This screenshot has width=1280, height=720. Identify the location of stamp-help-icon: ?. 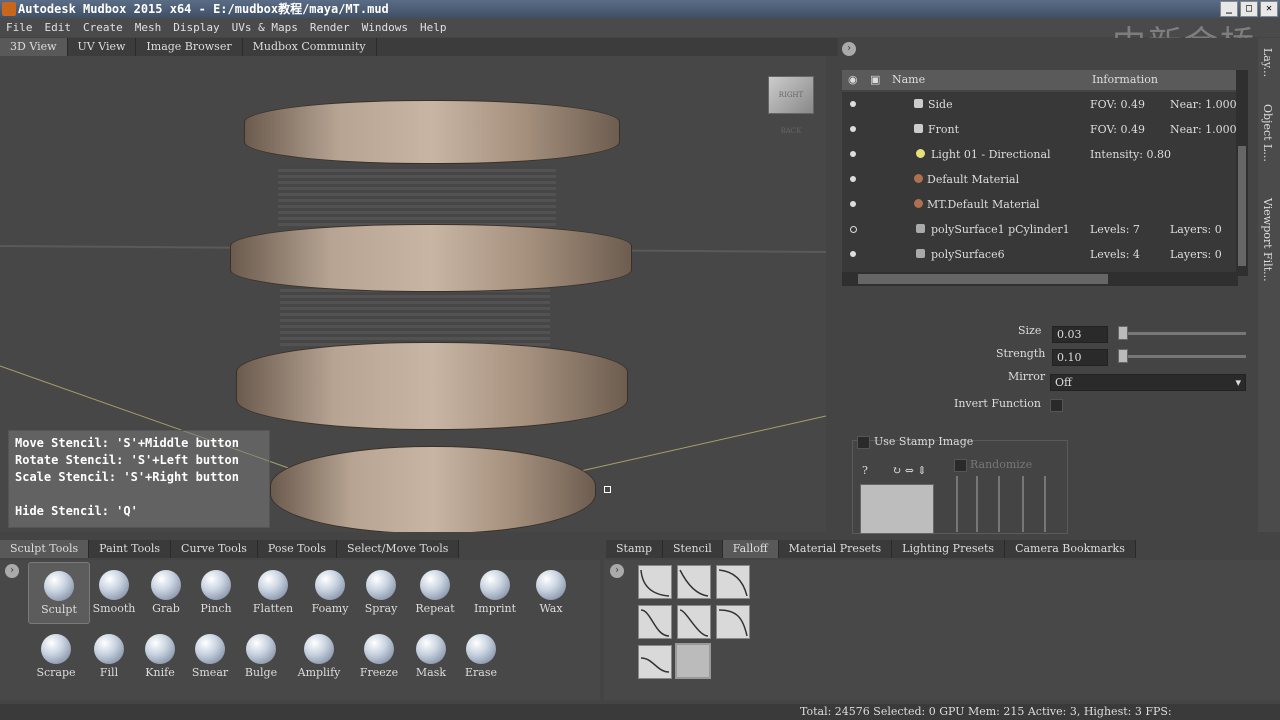
(865, 470).